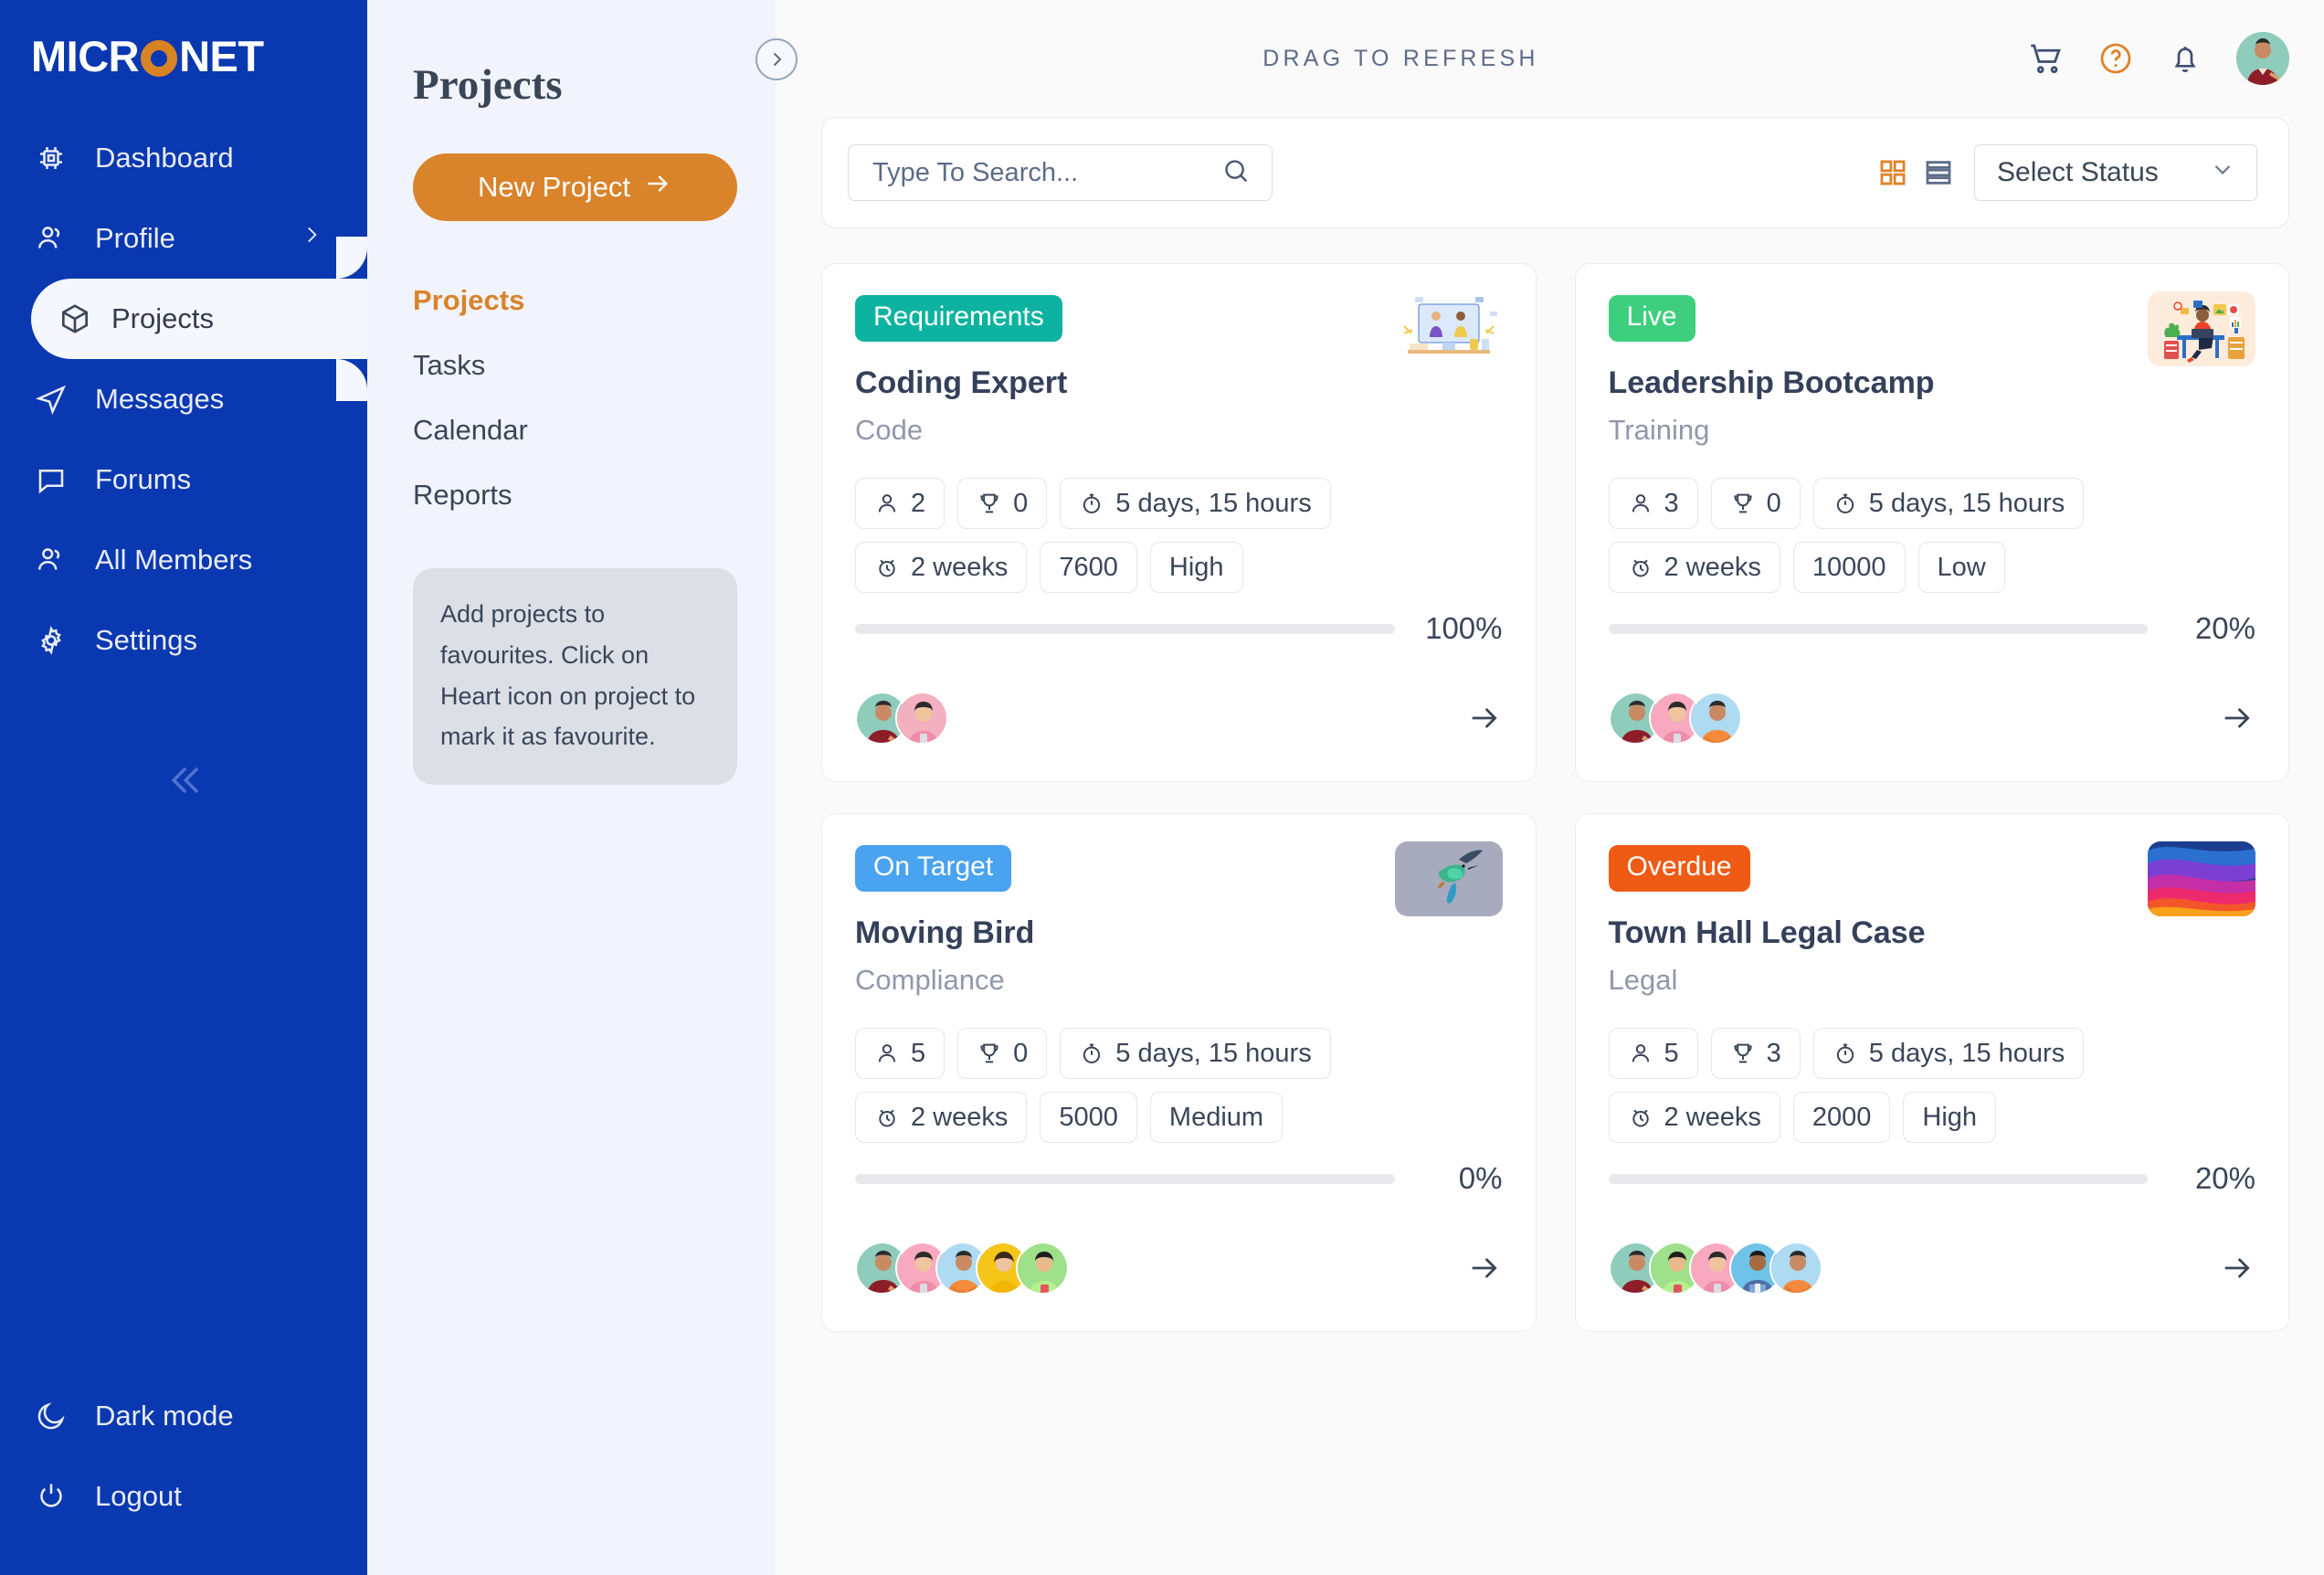 The height and width of the screenshot is (1575, 2324). What do you see at coordinates (58, 640) in the screenshot?
I see `gear-icon` at bounding box center [58, 640].